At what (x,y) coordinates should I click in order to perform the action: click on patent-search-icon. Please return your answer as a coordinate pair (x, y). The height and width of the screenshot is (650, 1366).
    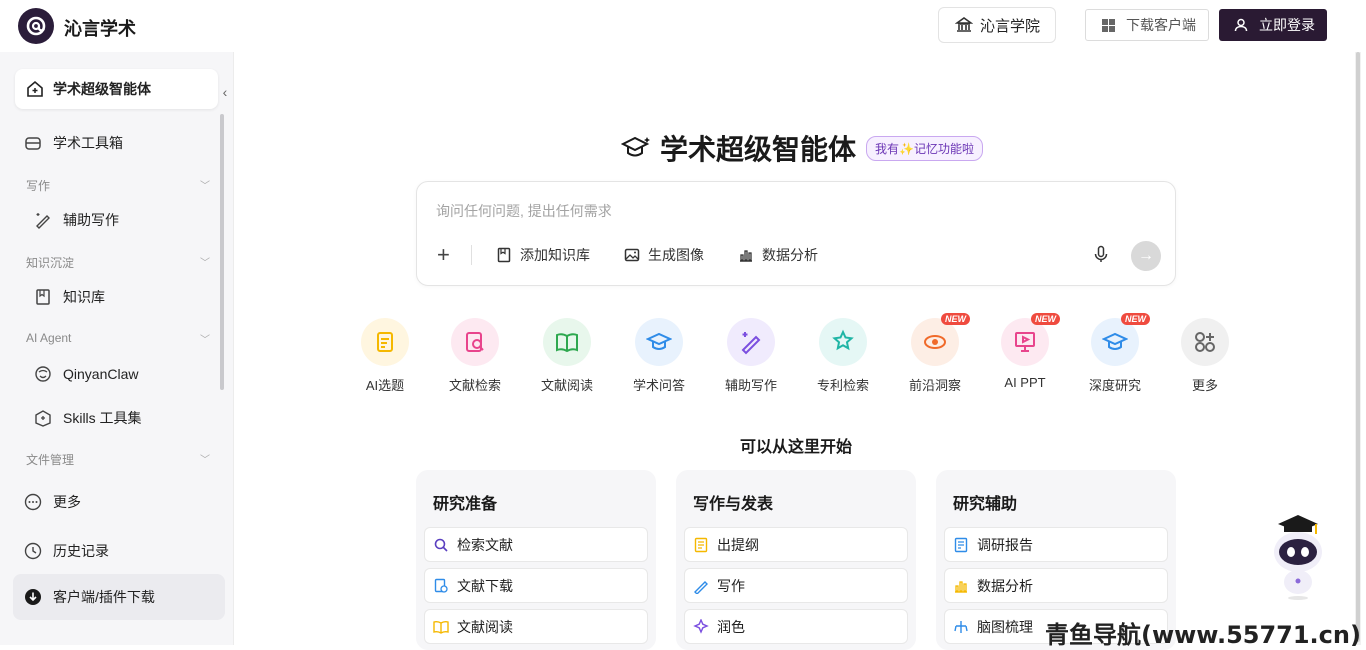
    Looking at the image, I should click on (843, 342).